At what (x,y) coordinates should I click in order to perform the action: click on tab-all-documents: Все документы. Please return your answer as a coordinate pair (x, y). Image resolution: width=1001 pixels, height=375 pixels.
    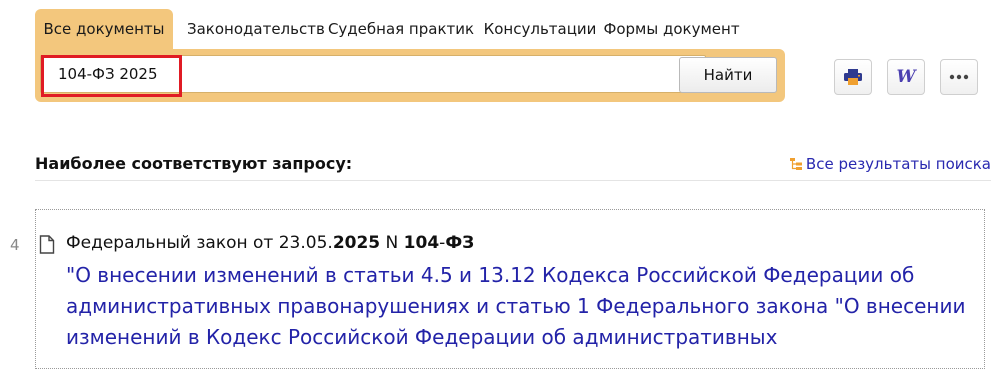
    Looking at the image, I should click on (104, 29).